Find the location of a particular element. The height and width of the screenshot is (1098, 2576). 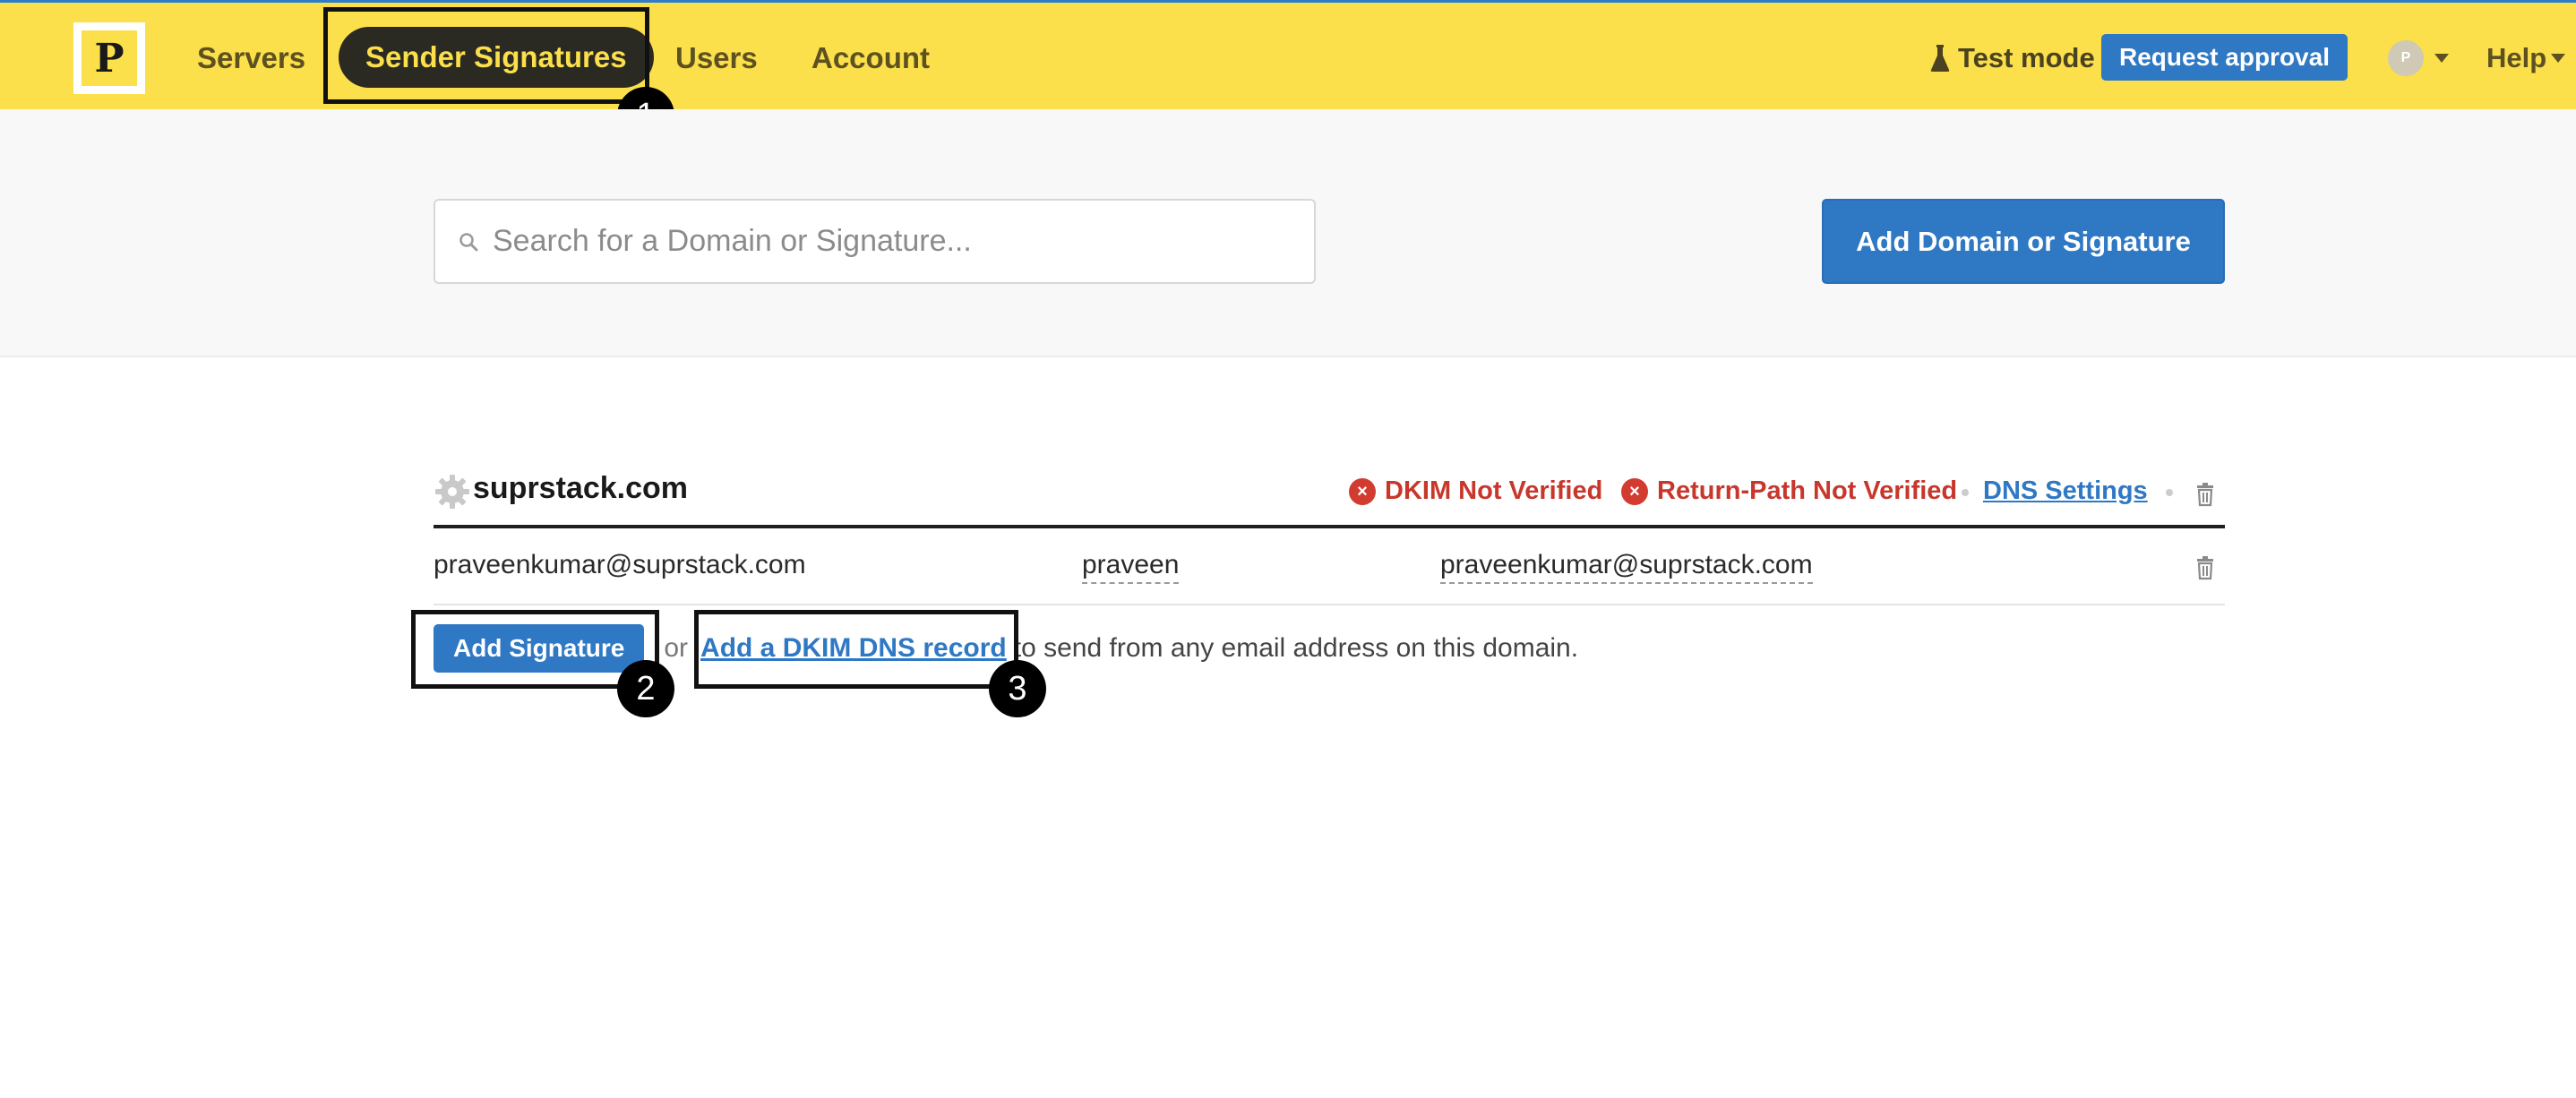

search-box is located at coordinates (875, 241).